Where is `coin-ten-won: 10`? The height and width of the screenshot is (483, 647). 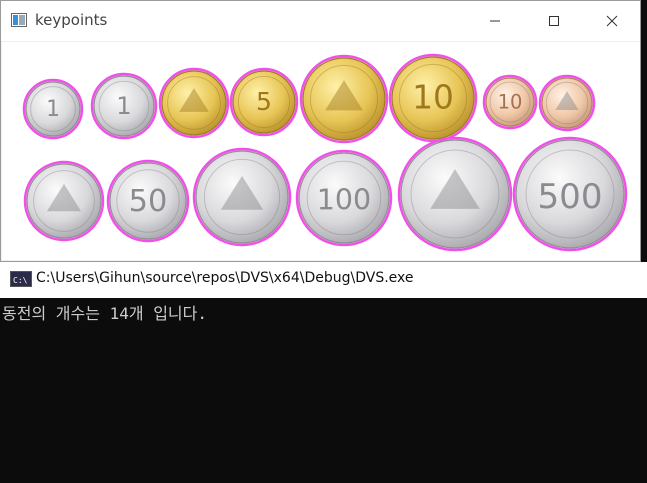
coin-ten-won: 10 is located at coordinates (433, 98).